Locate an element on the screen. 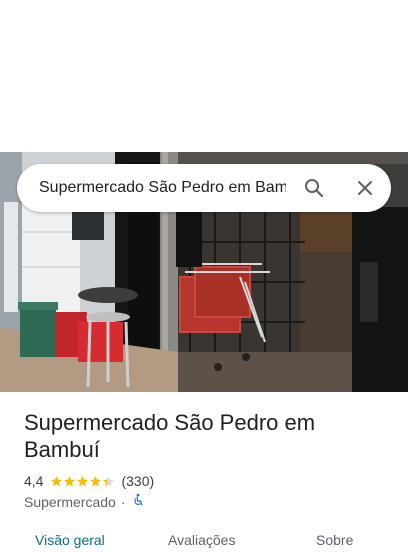 The height and width of the screenshot is (552, 408). search-input is located at coordinates (162, 188).